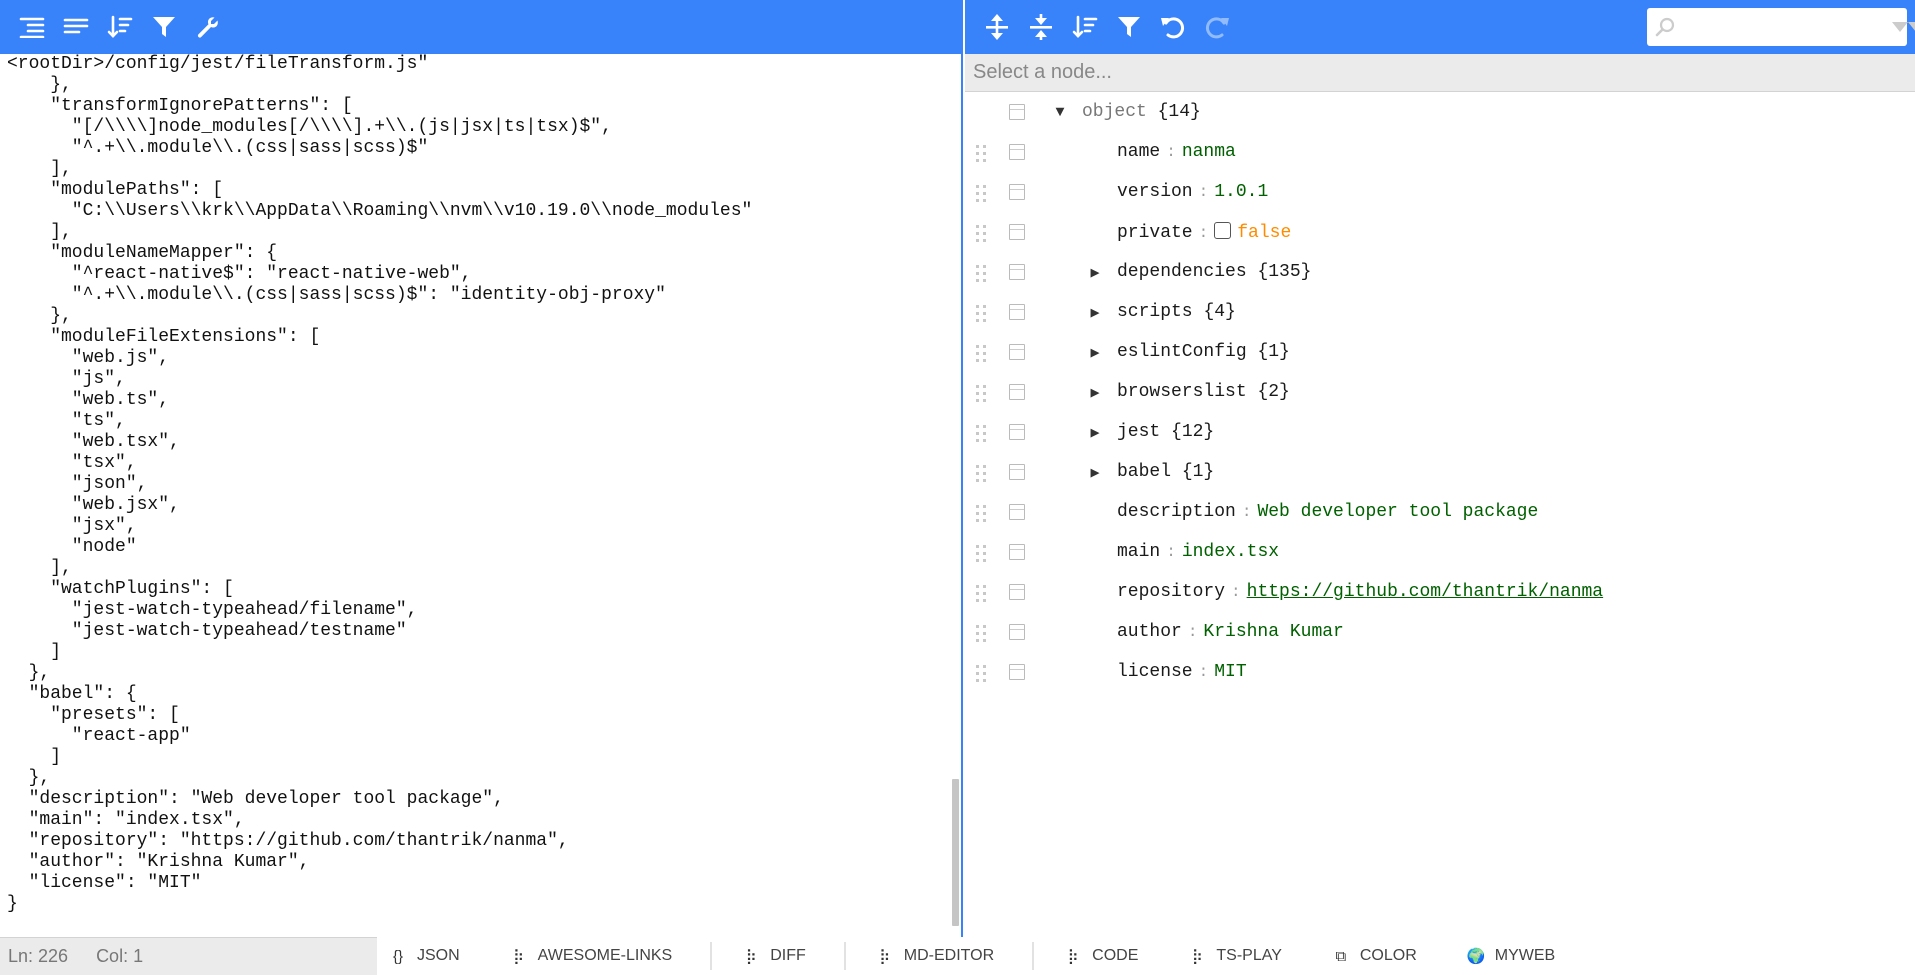  Describe the element at coordinates (208, 27) in the screenshot. I see `repair-icon` at that location.